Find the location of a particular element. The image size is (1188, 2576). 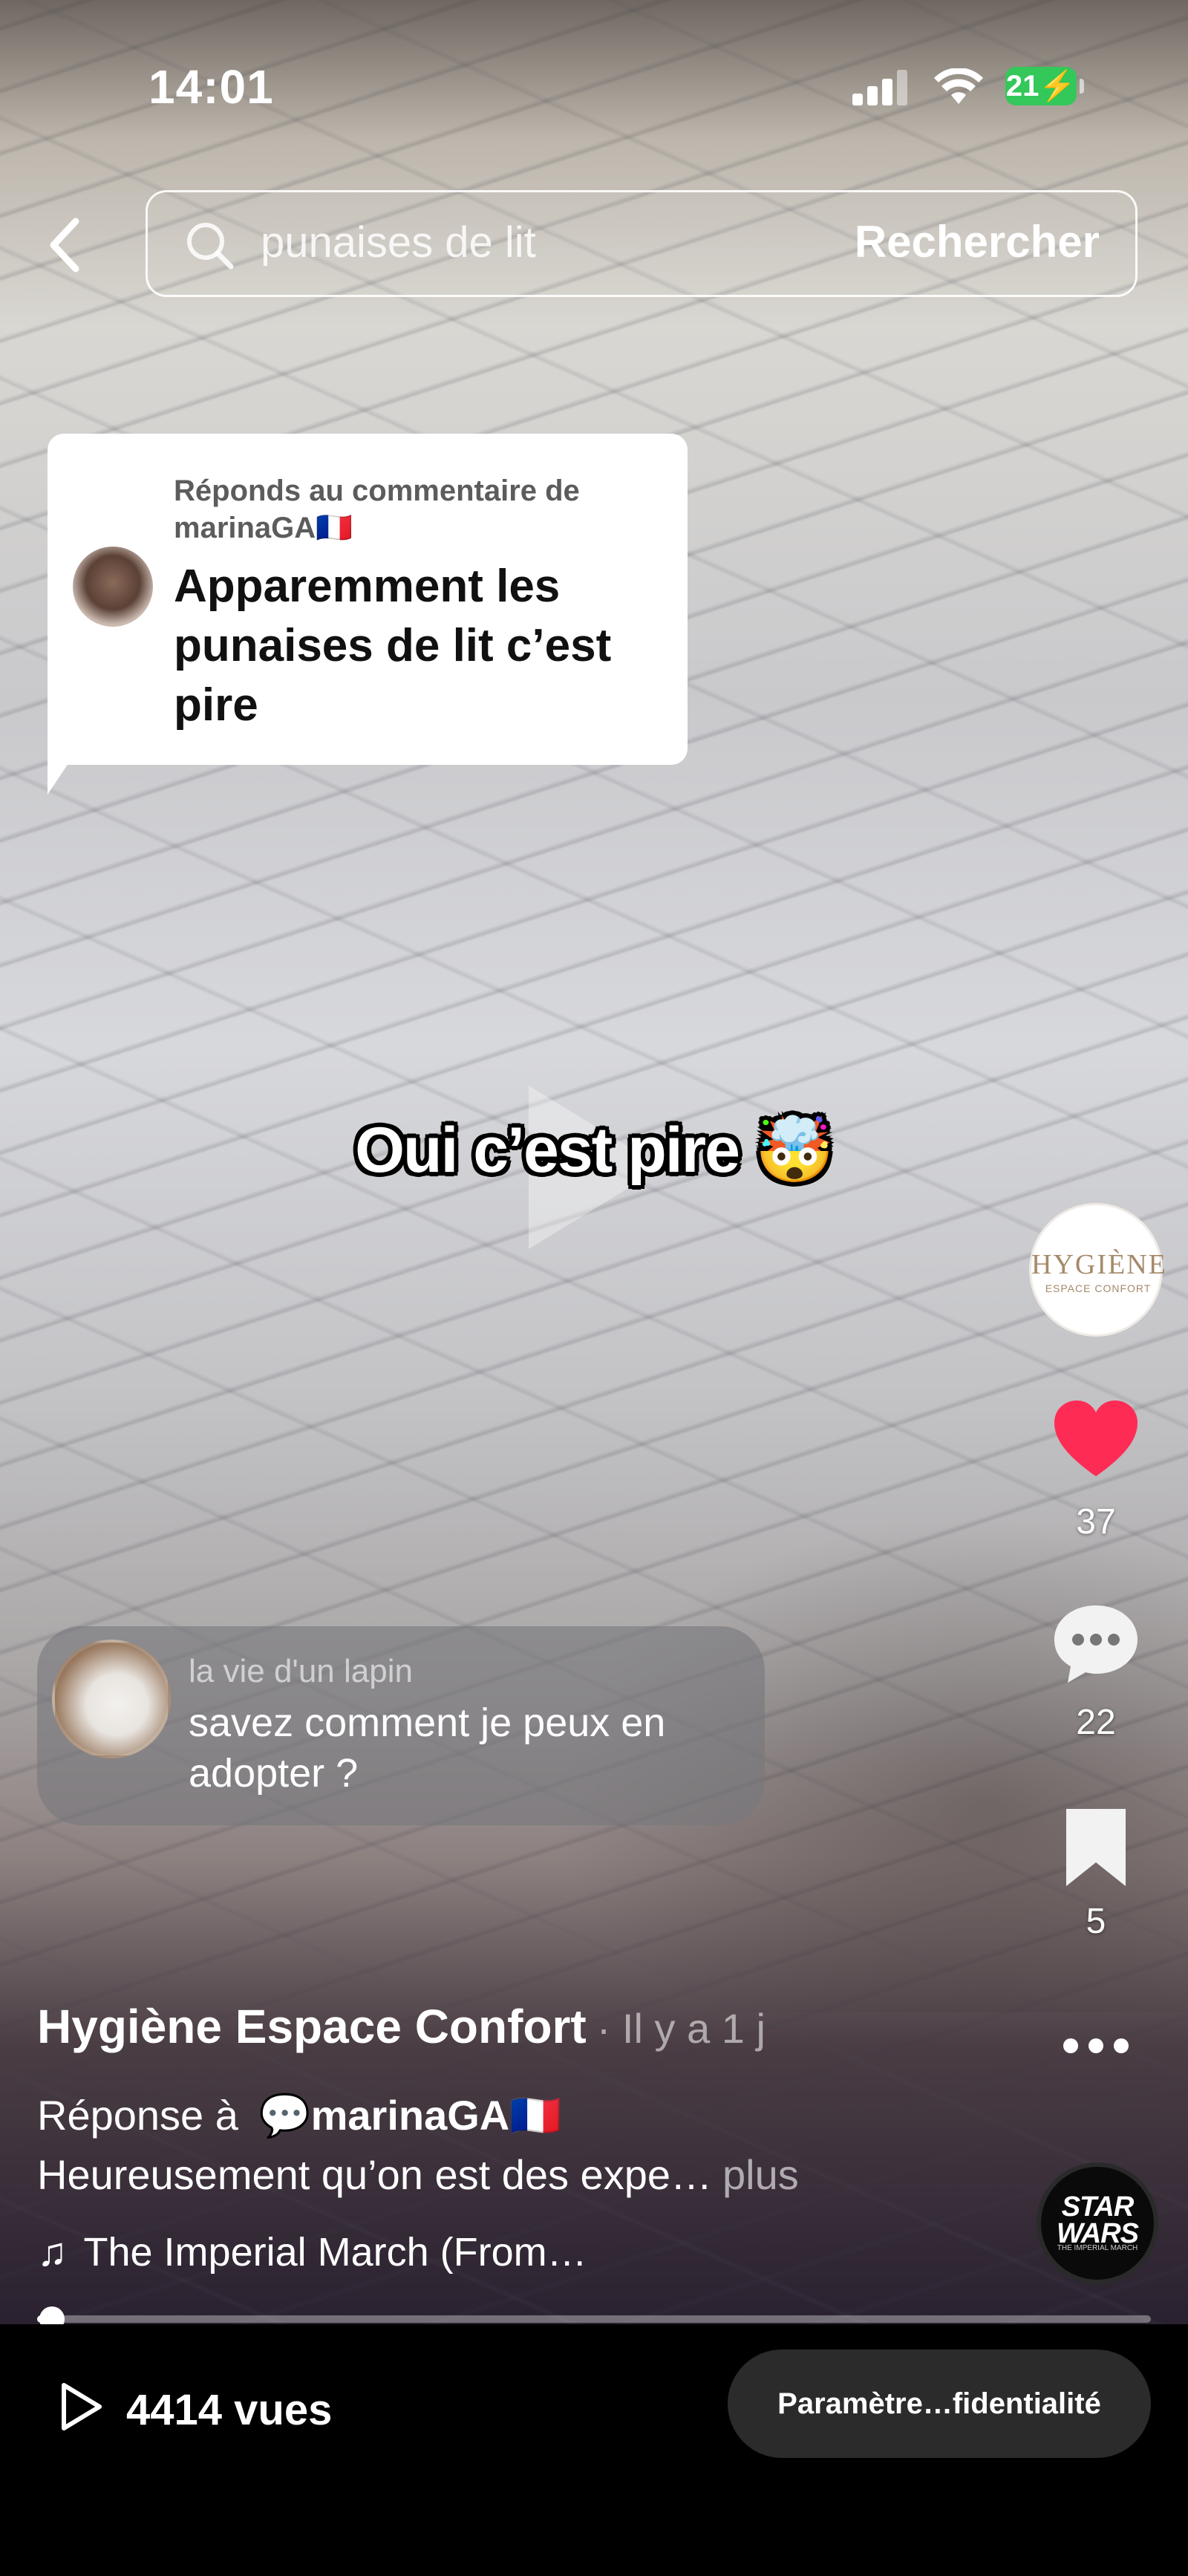

status-time: 14:01 is located at coordinates (211, 87).